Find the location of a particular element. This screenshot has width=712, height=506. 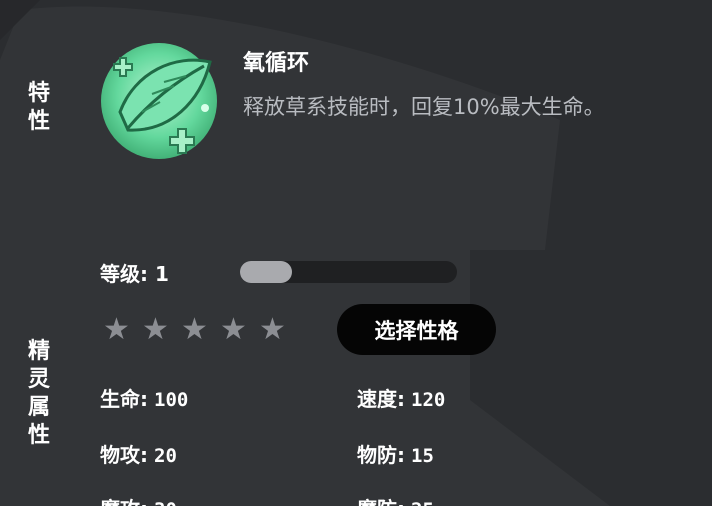

trait-section-label: 特性 is located at coordinates (38, 107).